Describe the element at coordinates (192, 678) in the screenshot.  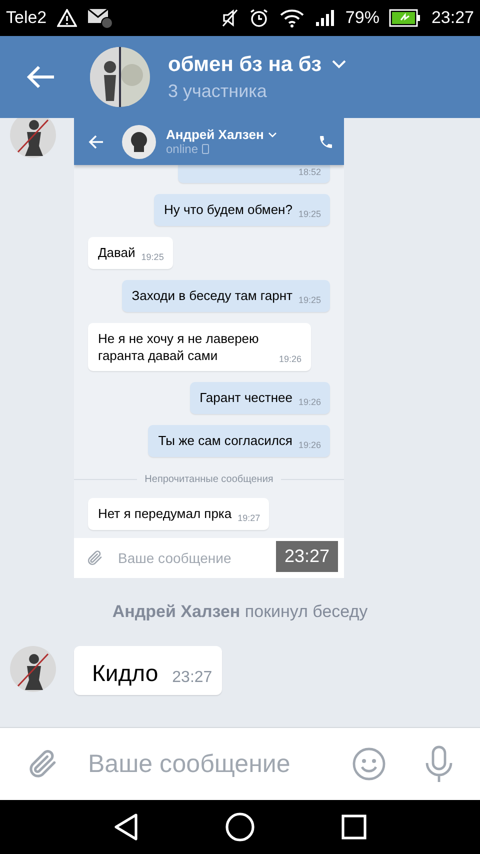
I see `message-time: 23:27` at that location.